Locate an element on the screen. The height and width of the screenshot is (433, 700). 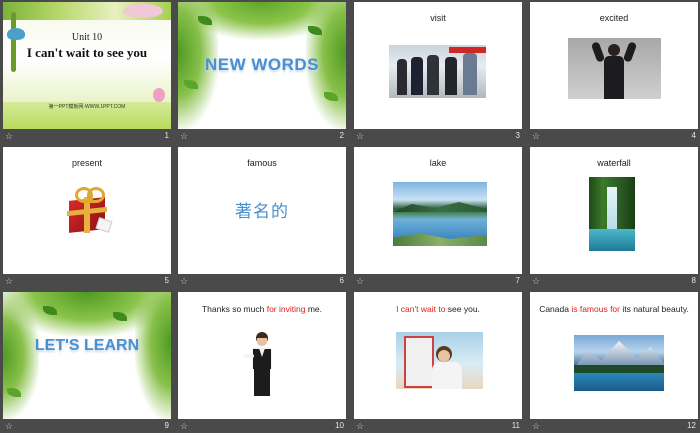
slide-number: 12 is located at coordinates (691, 425).